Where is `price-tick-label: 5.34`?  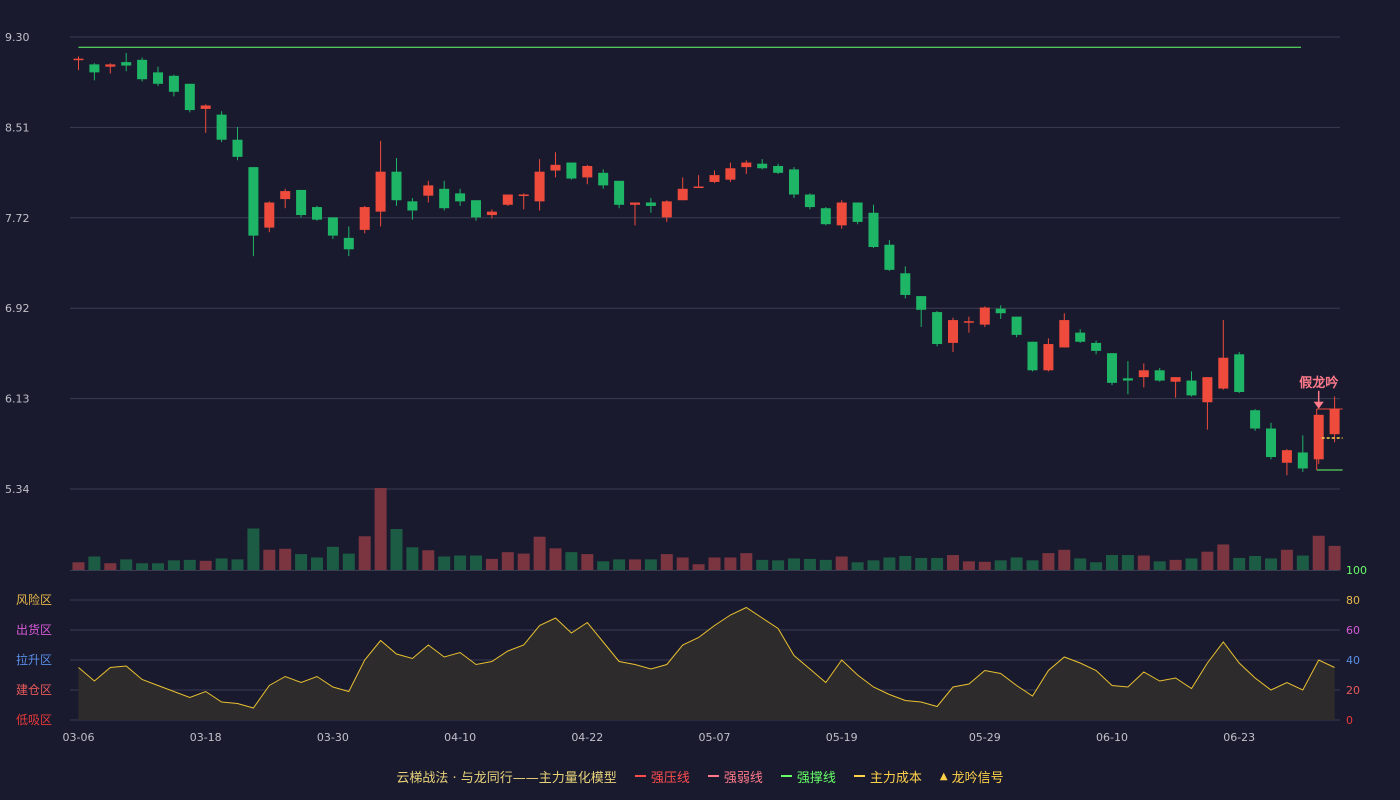 price-tick-label: 5.34 is located at coordinates (17, 489).